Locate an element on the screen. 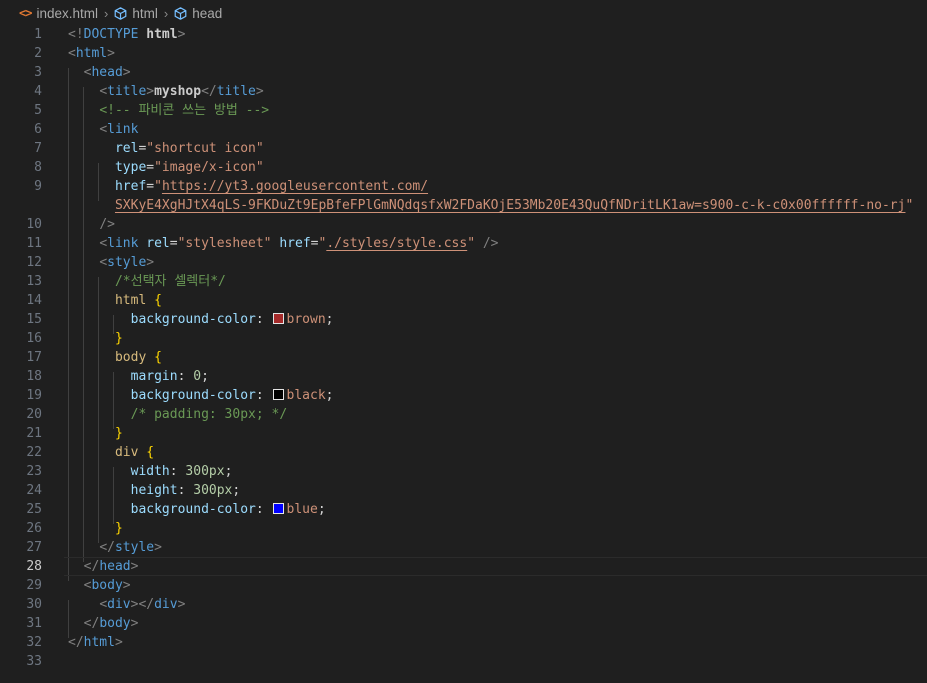  code-token: : is located at coordinates (263, 395).